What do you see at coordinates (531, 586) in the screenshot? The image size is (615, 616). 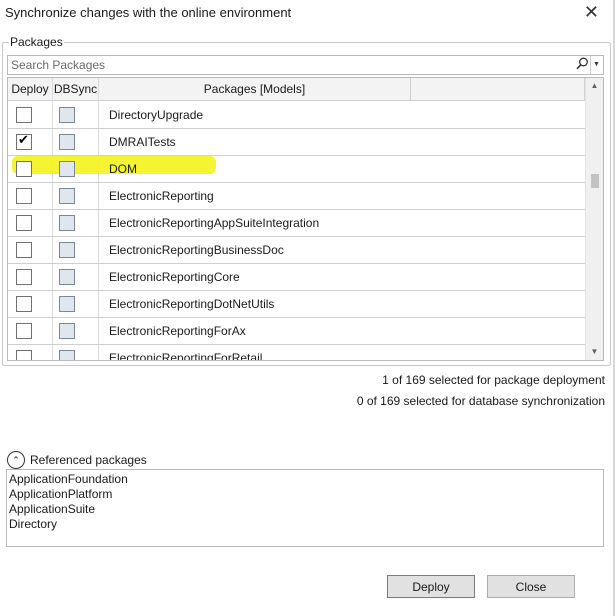 I see `close-button: Close` at bounding box center [531, 586].